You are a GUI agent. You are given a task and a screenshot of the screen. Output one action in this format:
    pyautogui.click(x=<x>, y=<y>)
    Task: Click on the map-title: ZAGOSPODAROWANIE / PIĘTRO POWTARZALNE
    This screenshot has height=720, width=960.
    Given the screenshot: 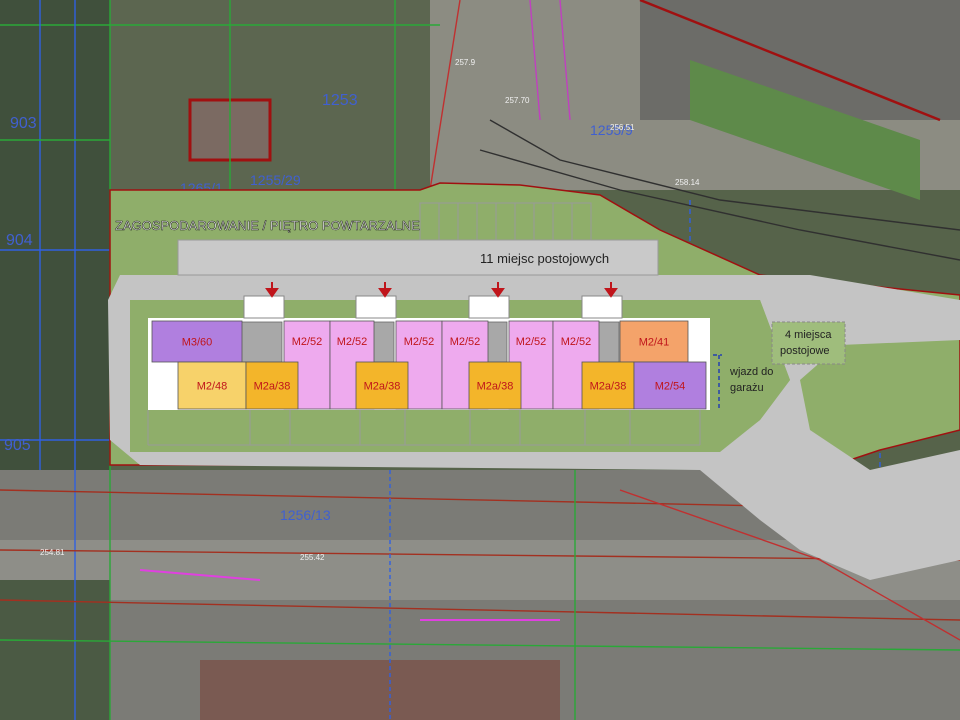 What is the action you would take?
    pyautogui.click(x=267, y=225)
    